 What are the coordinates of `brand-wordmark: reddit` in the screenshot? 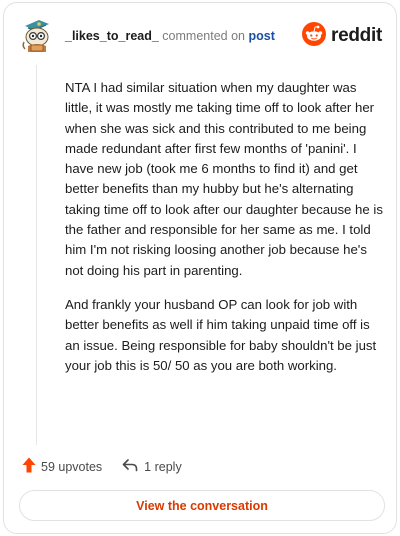 It's located at (356, 35).